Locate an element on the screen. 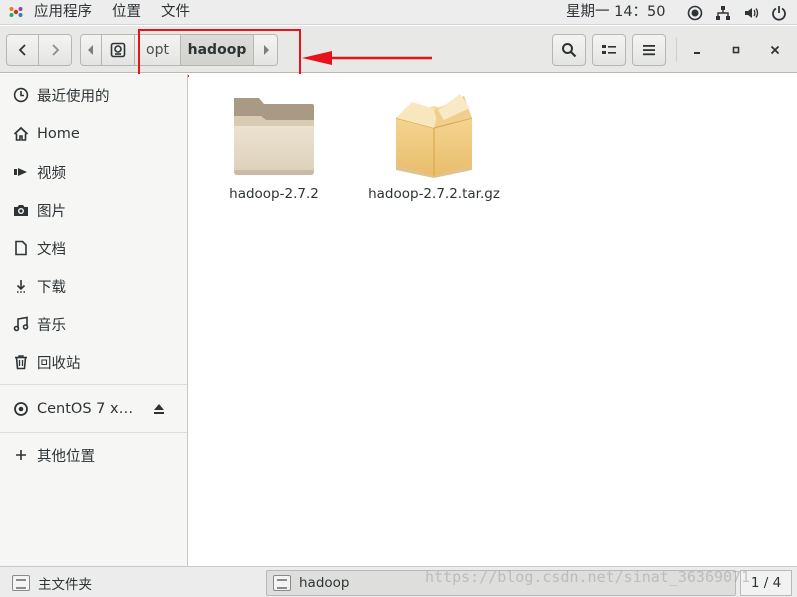 Image resolution: width=797 pixels, height=597 pixels. list-view-icon is located at coordinates (609, 49).